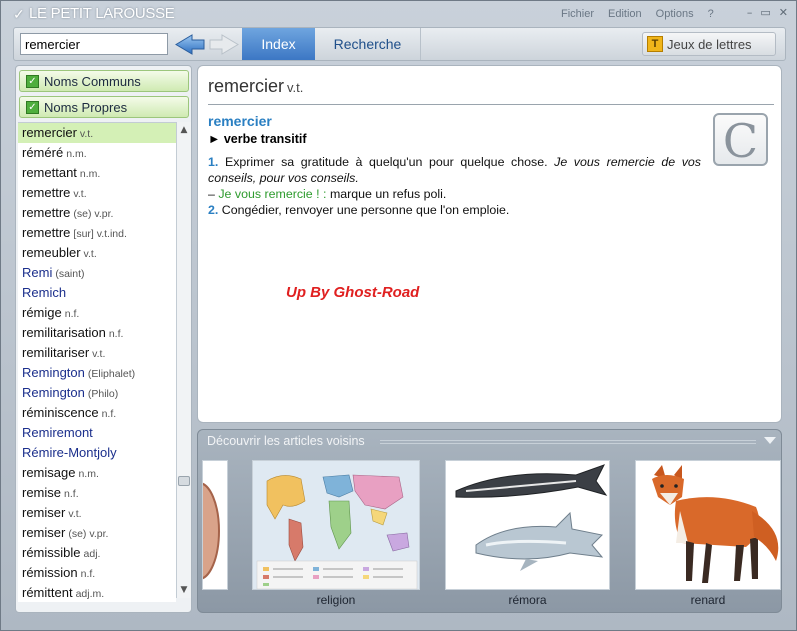  I want to click on remora-fish-illustration, so click(527, 525).